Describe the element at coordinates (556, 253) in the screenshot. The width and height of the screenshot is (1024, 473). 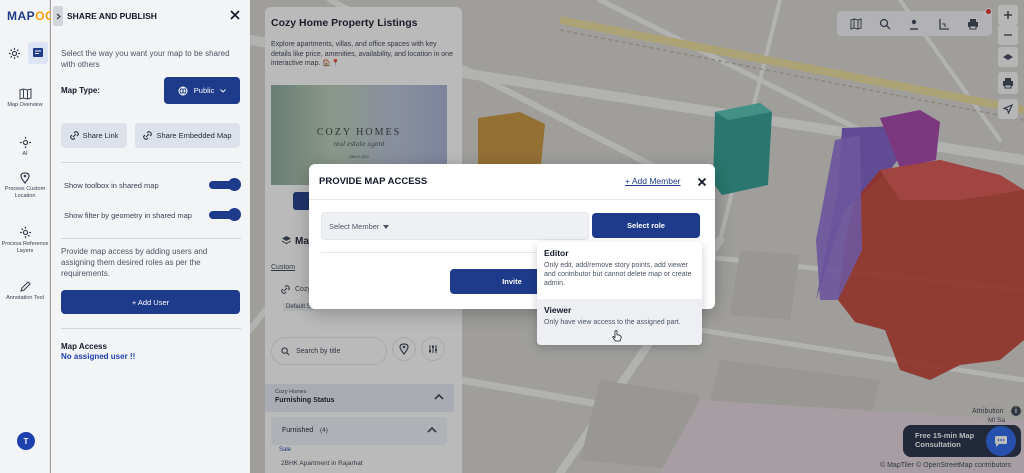
I see `role-title: Editor` at that location.